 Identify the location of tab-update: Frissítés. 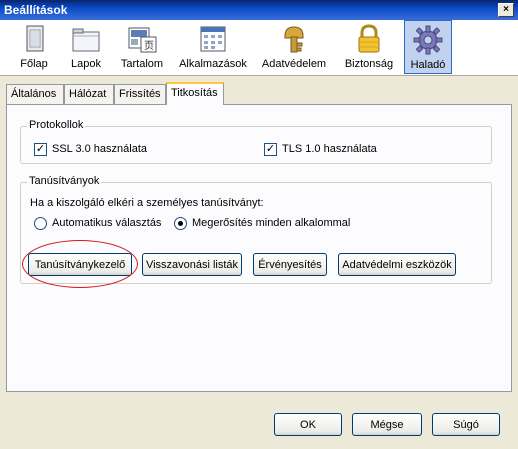
(140, 94).